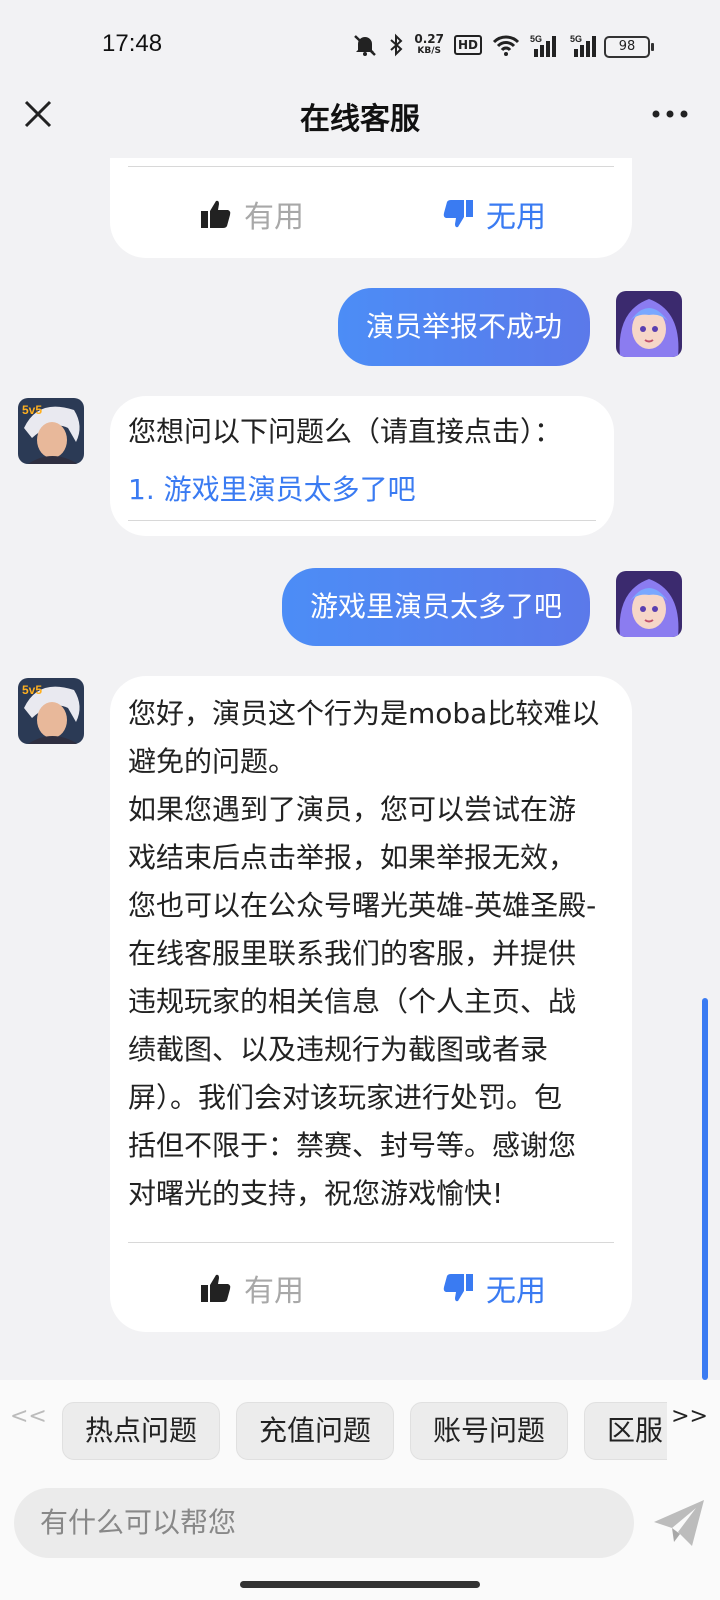 This screenshot has width=720, height=1600. What do you see at coordinates (352, 1001) in the screenshot?
I see `bot-answer-line: 违规玩家的相关信息（个人主页、战` at bounding box center [352, 1001].